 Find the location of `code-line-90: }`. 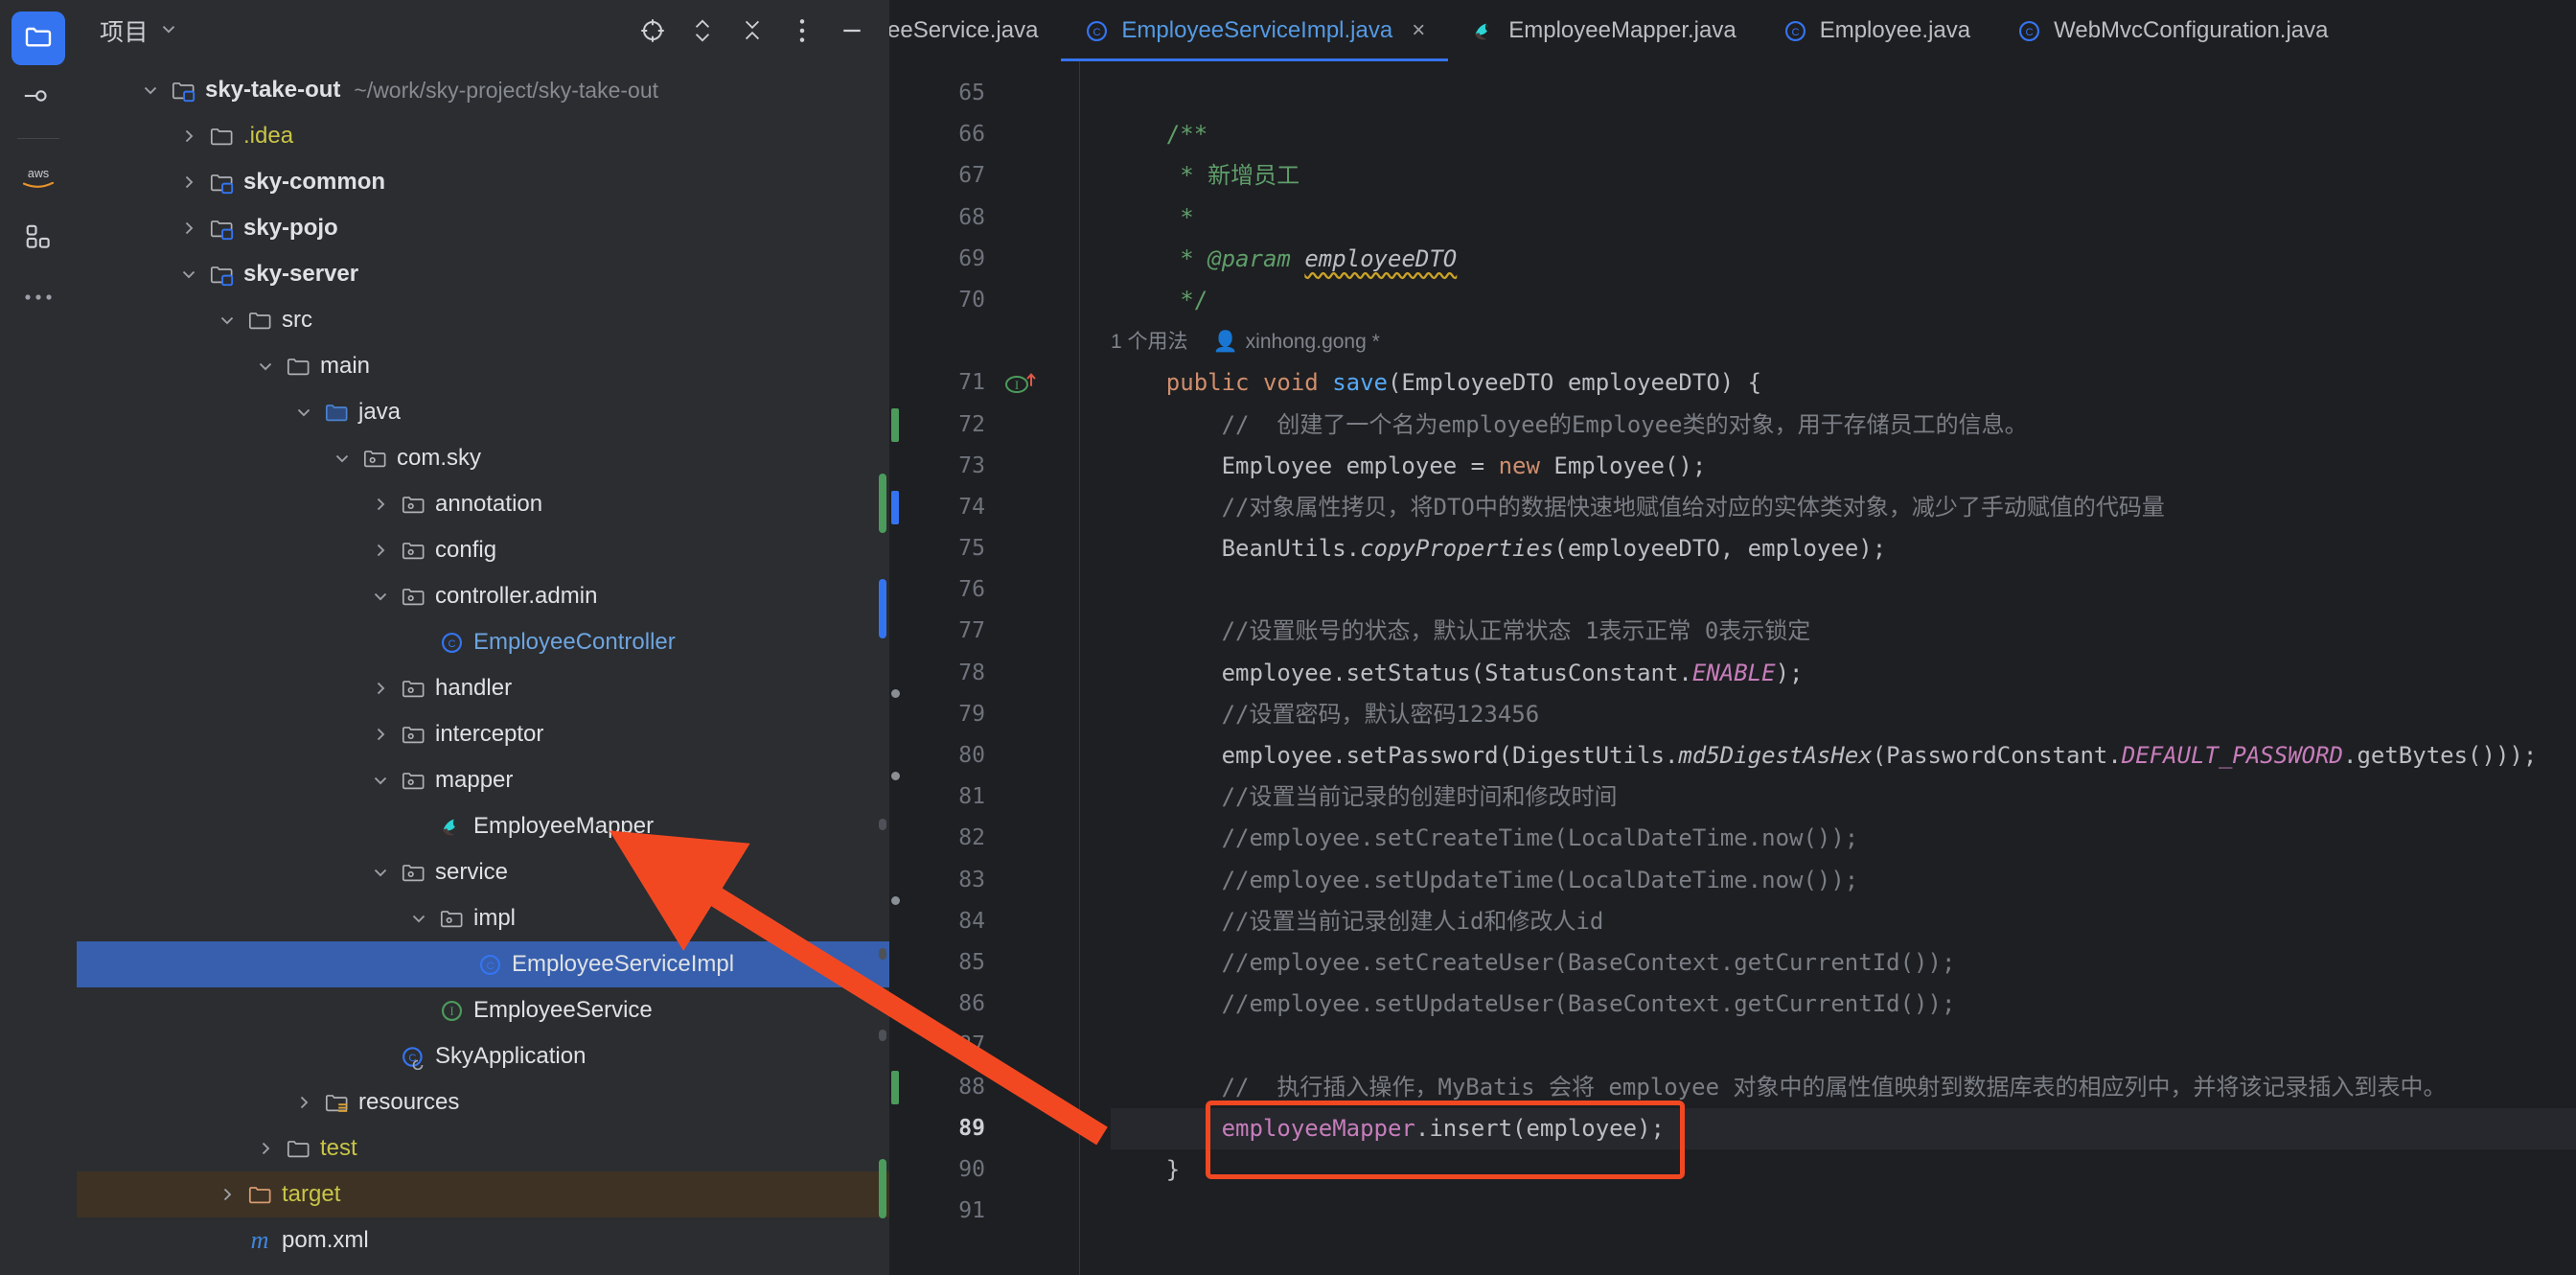

code-line-90: } is located at coordinates (1843, 1170).